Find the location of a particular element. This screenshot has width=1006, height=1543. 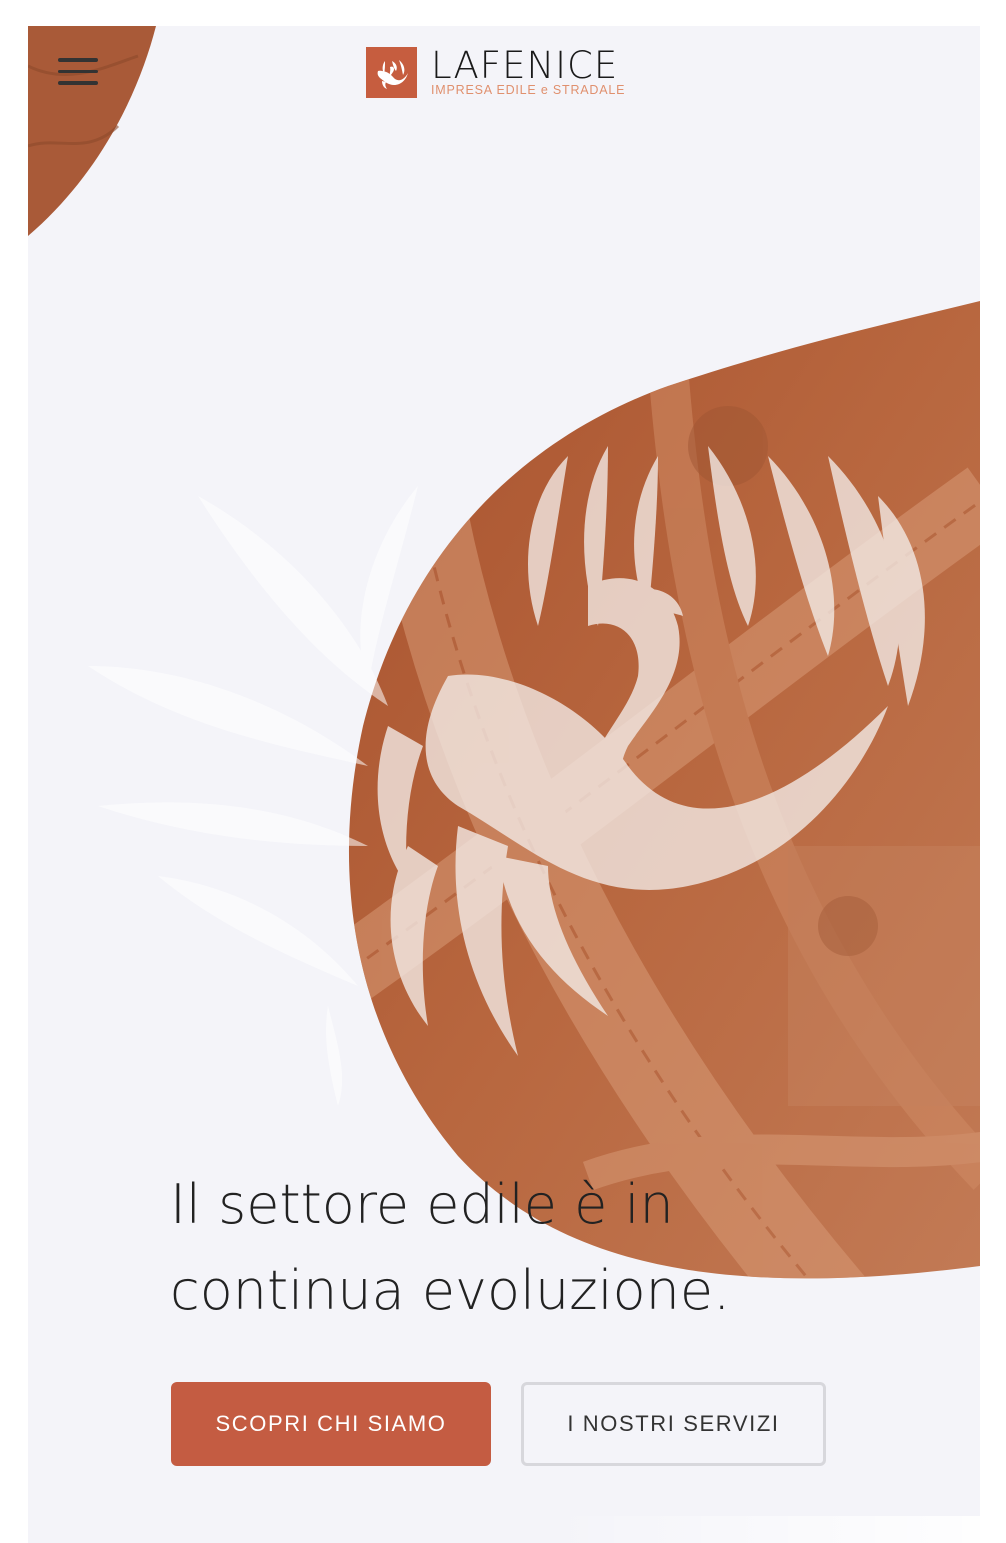

logo-subtitle: IMPRESA EDILE e STRADALE is located at coordinates (528, 90).